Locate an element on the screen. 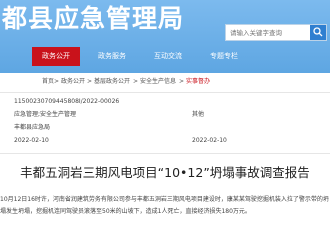  breadcrumb-grassroots: 基层政务公开 is located at coordinates (112, 82).